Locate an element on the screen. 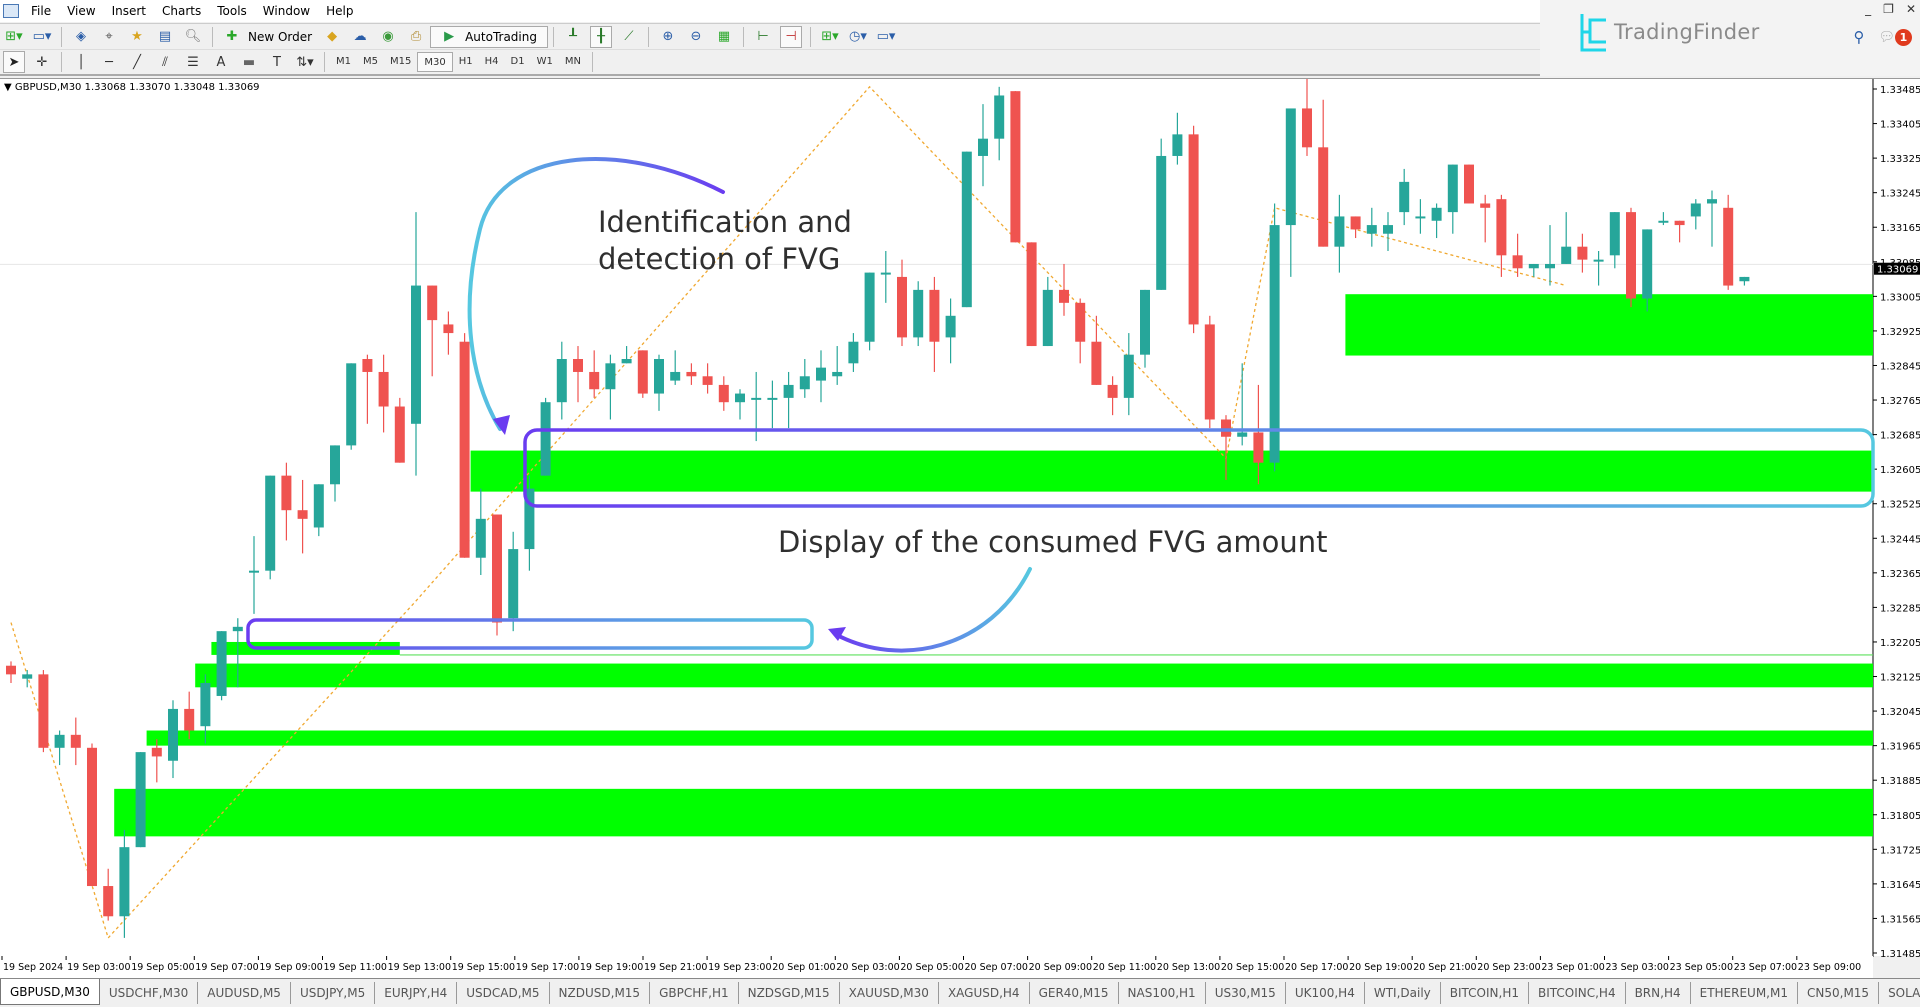  signals-icon: ☁ is located at coordinates (360, 37).